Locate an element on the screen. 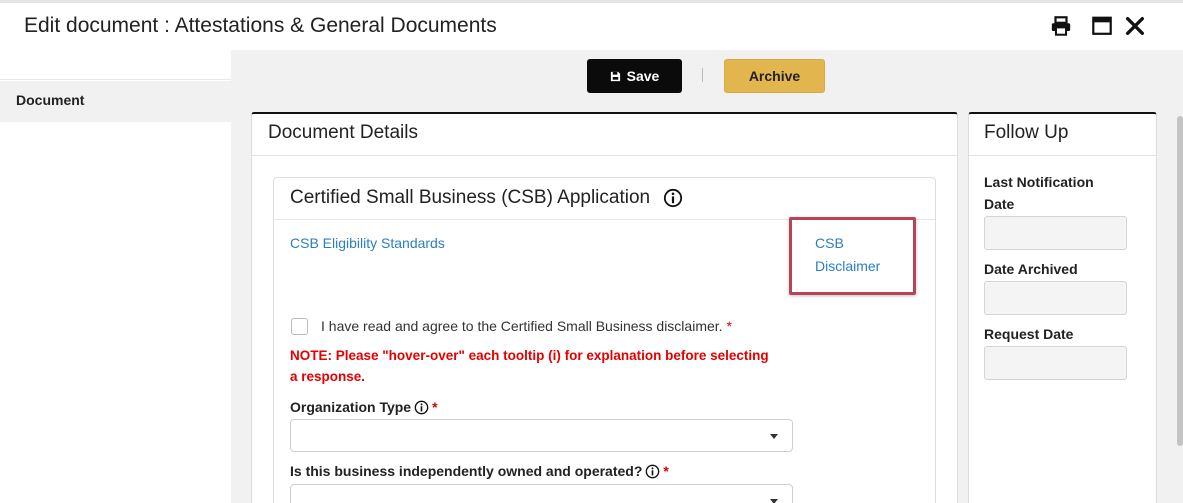 Image resolution: width=1183 pixels, height=503 pixels. last-notification-date-label-line2: Date is located at coordinates (999, 204).